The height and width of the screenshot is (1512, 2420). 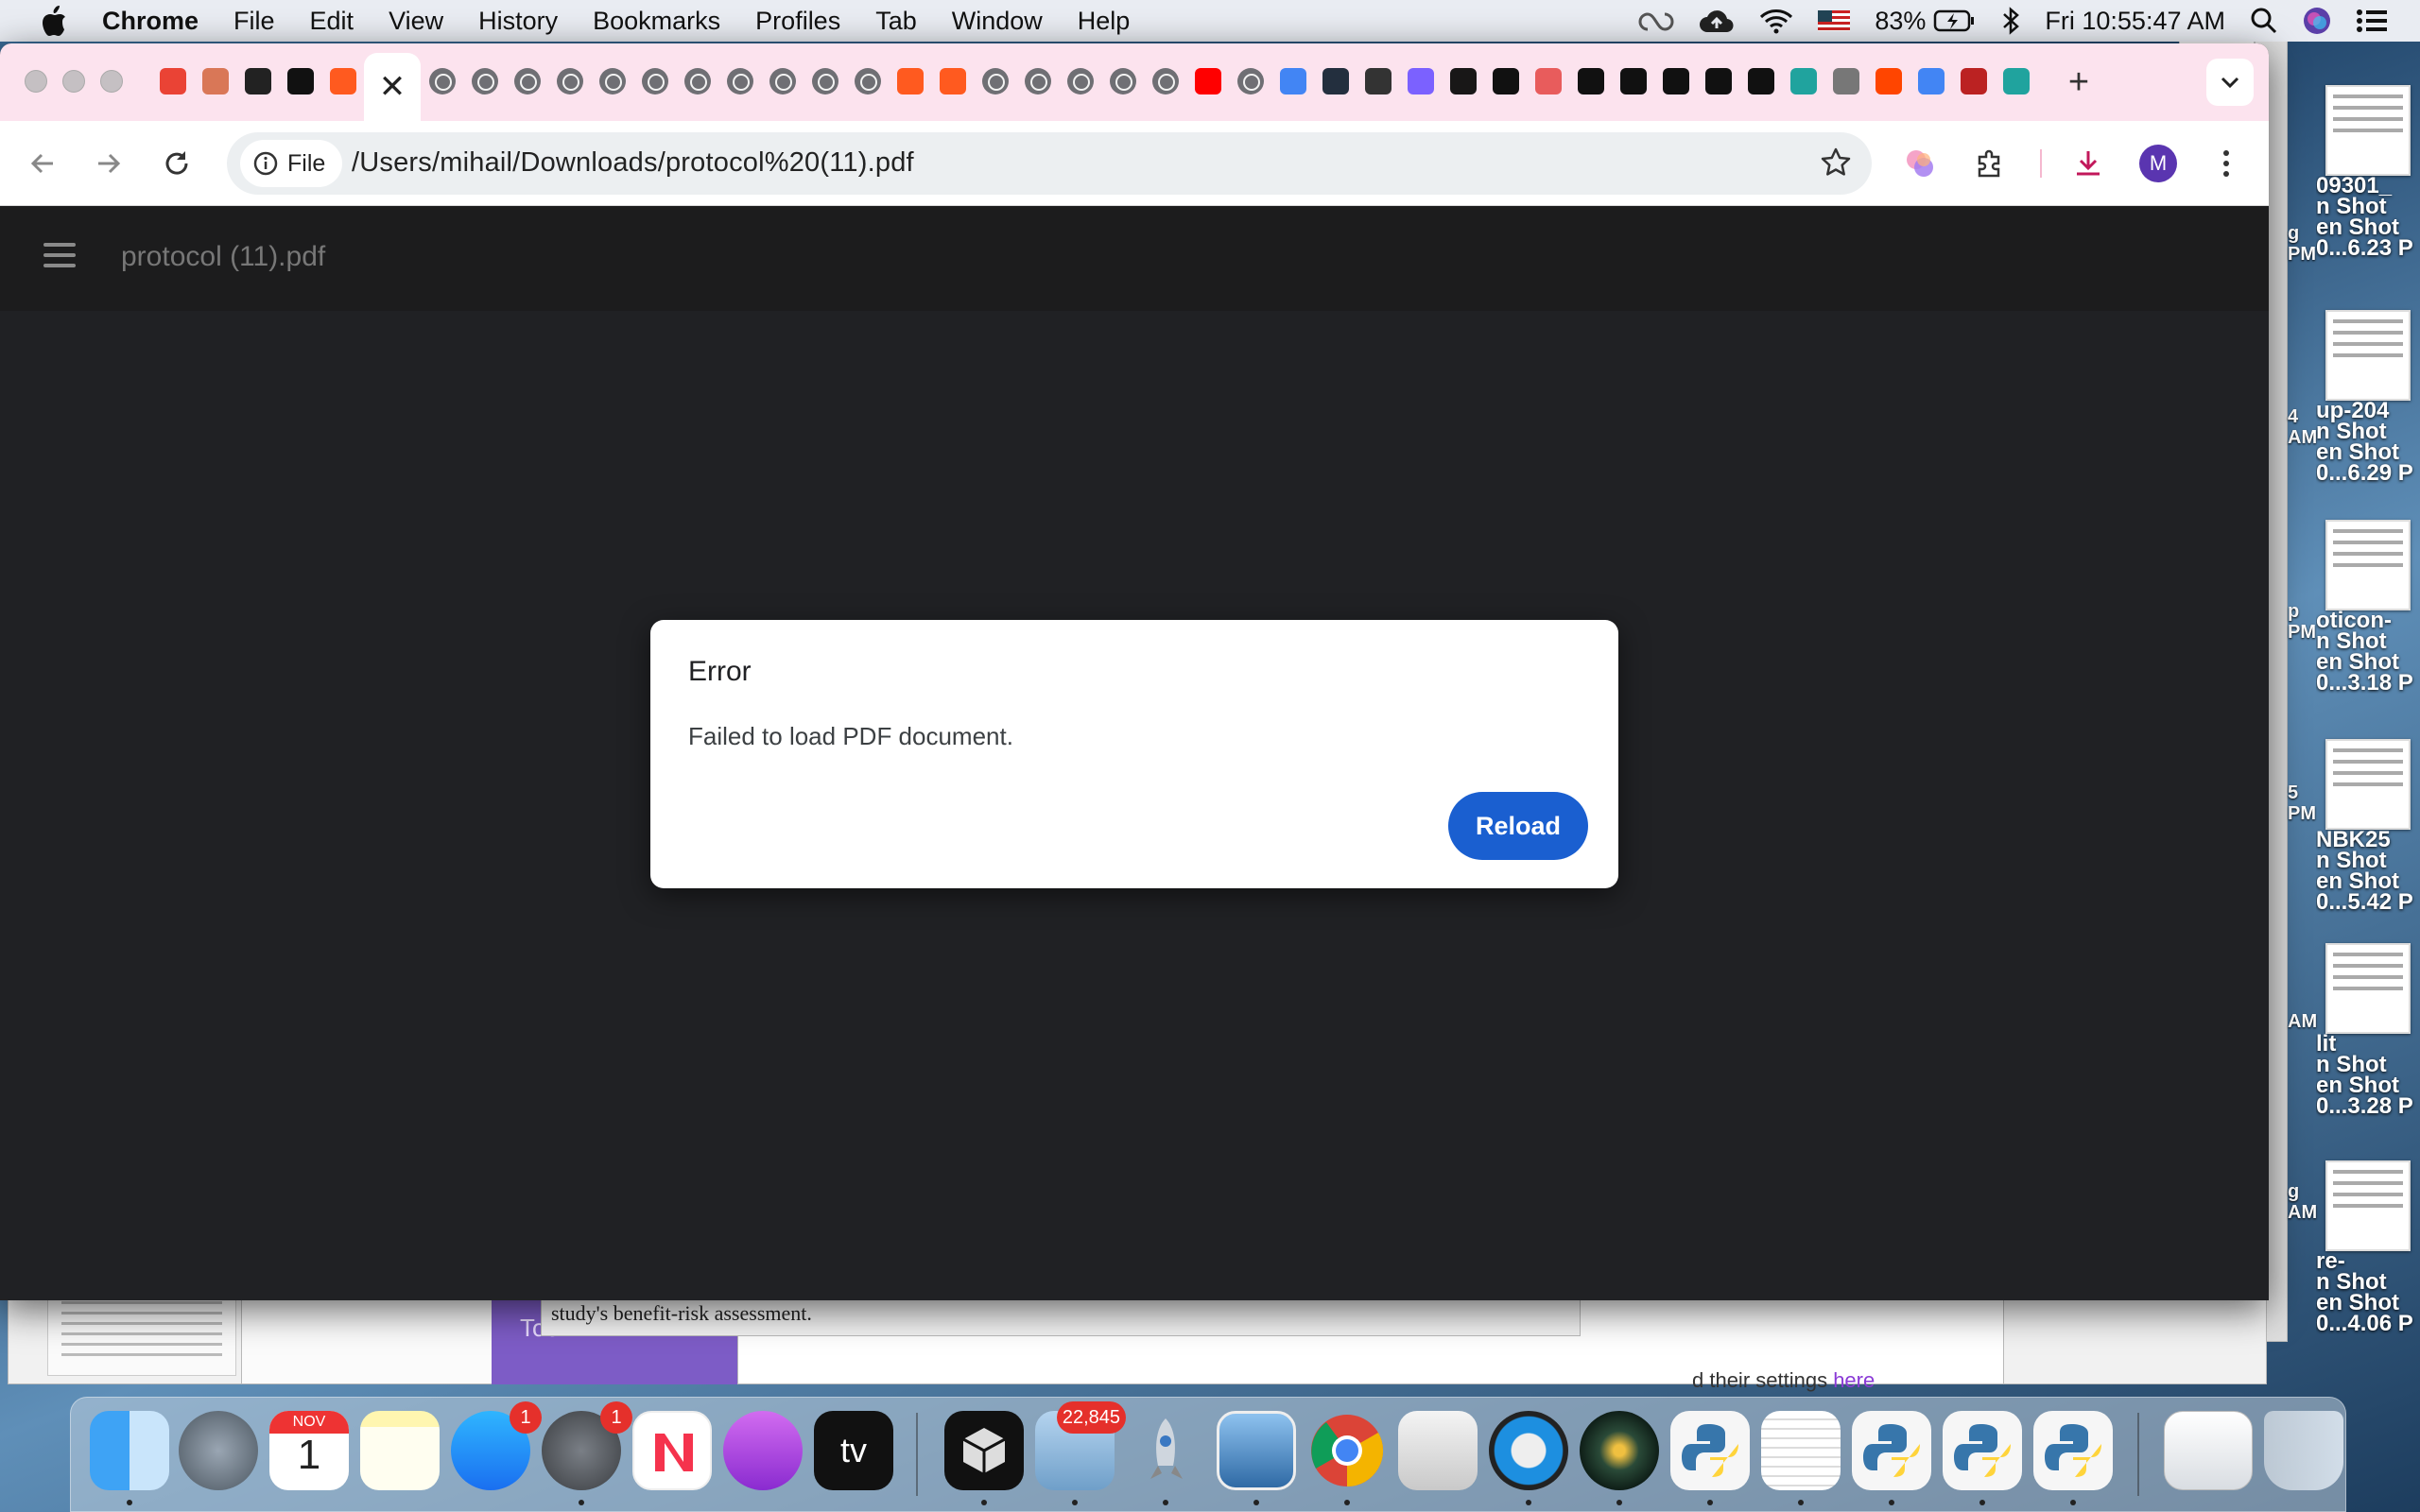 What do you see at coordinates (518, 21) in the screenshot?
I see `menu-history: History` at bounding box center [518, 21].